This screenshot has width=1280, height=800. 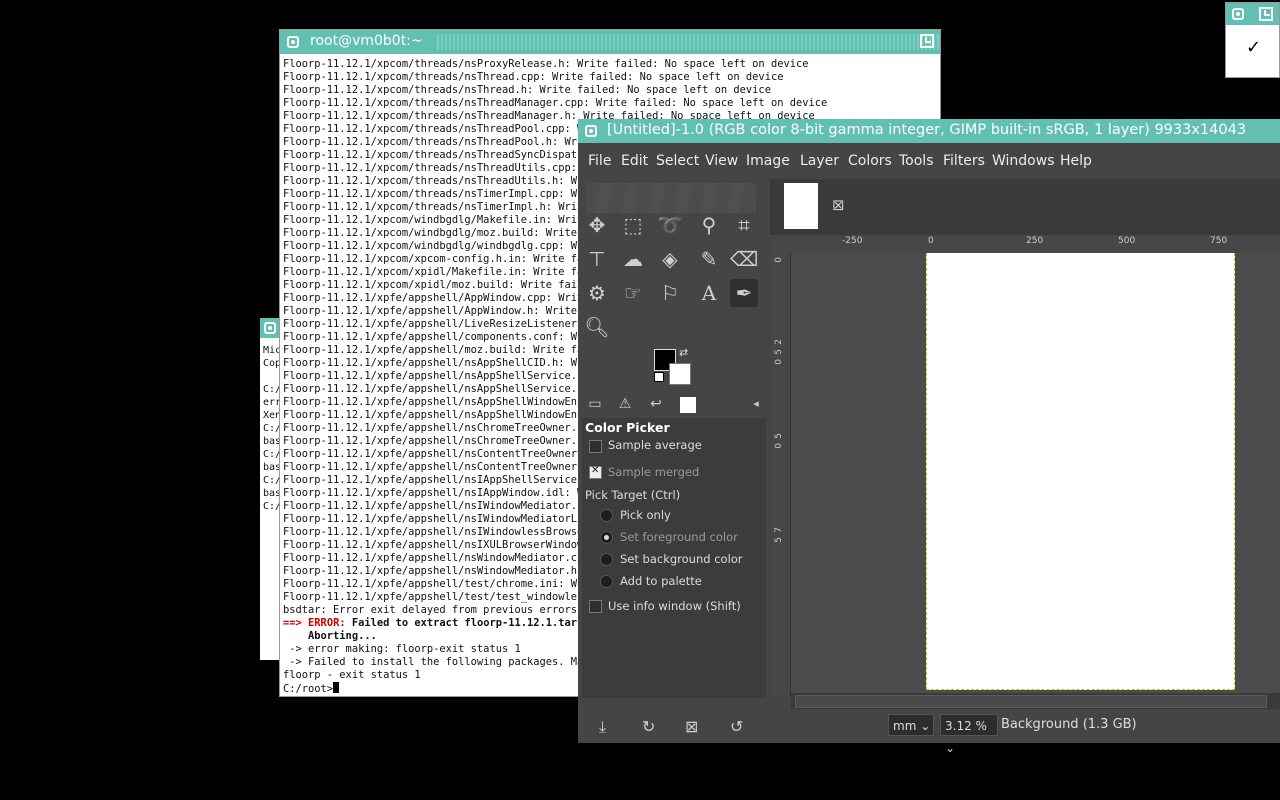 What do you see at coordinates (709, 225) in the screenshot?
I see `fuzzy-select-tool-icon: ⚲` at bounding box center [709, 225].